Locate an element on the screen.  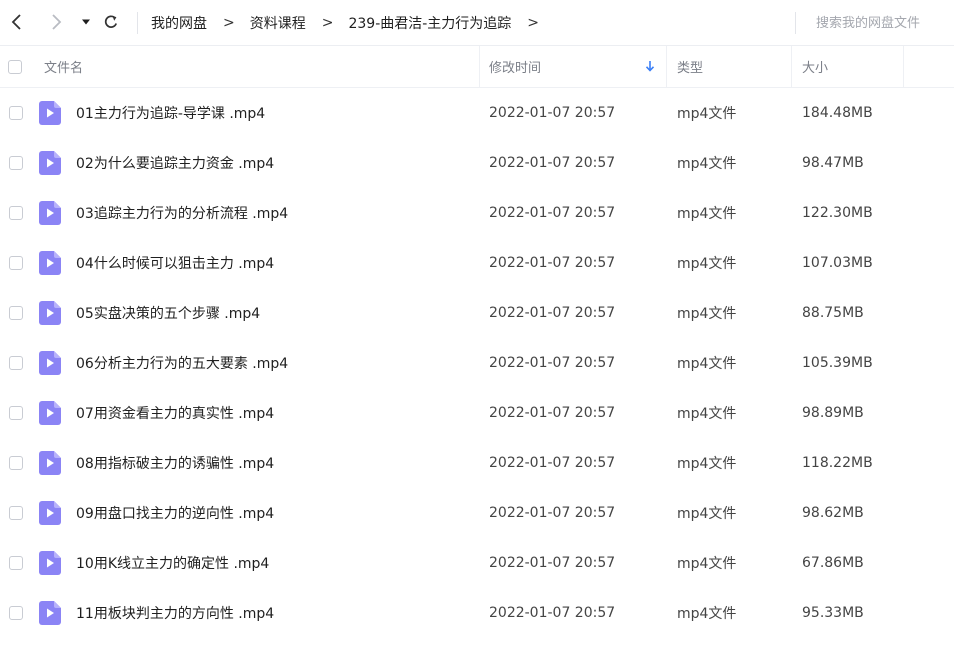
caret-down-icon is located at coordinates (86, 22).